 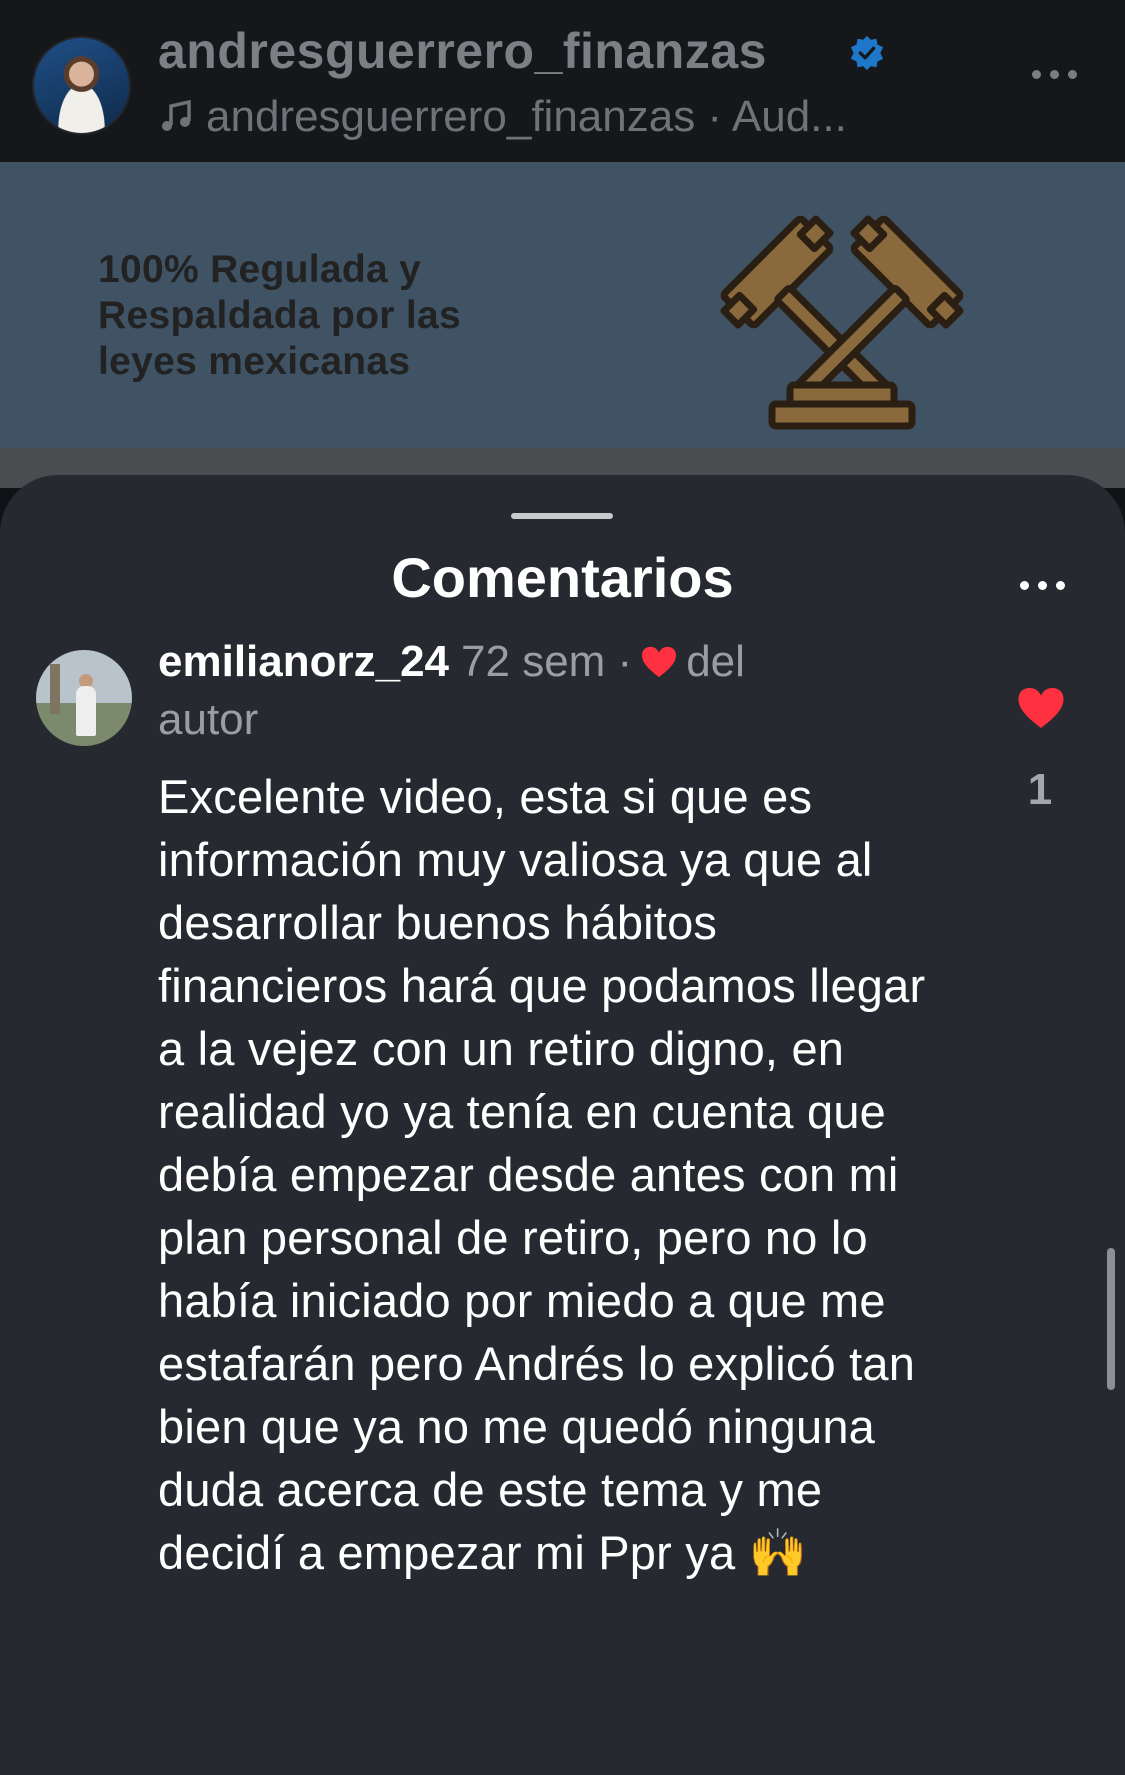 I want to click on comments-title: Comentarios, so click(x=562, y=577).